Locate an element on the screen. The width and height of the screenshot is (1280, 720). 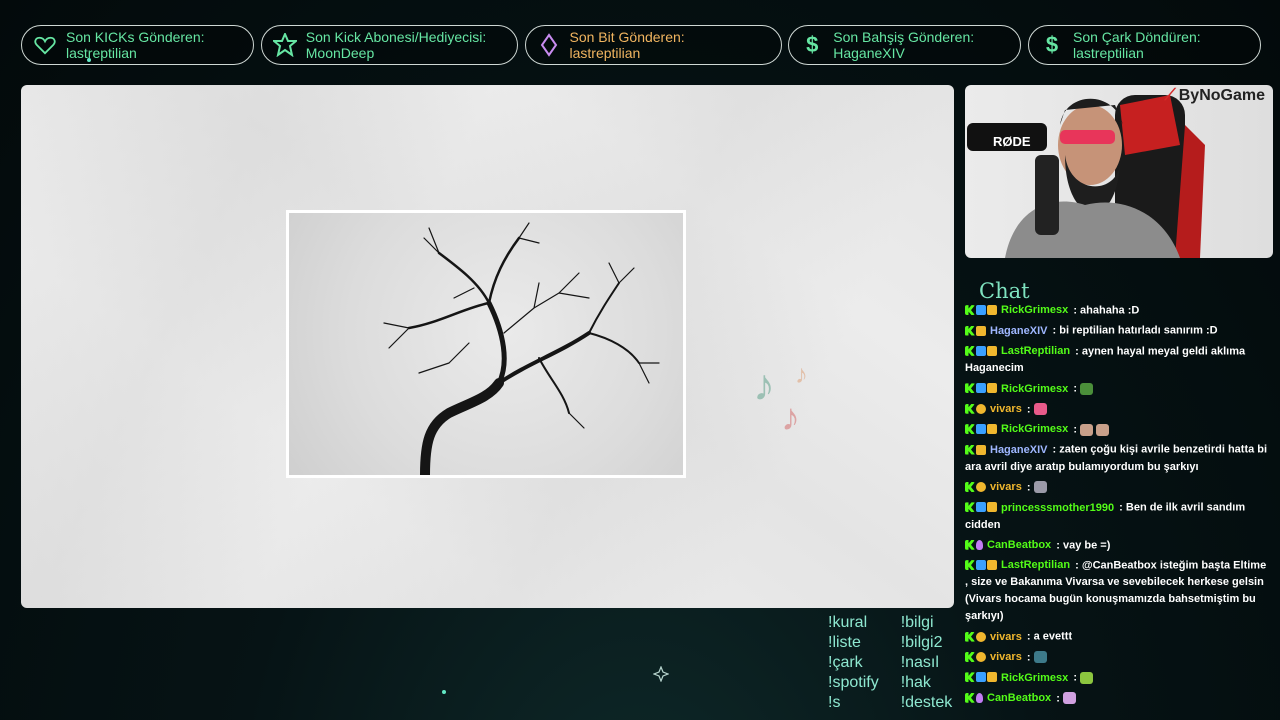
chat-message: CanBeatbox : is located at coordinates (1117, 698).